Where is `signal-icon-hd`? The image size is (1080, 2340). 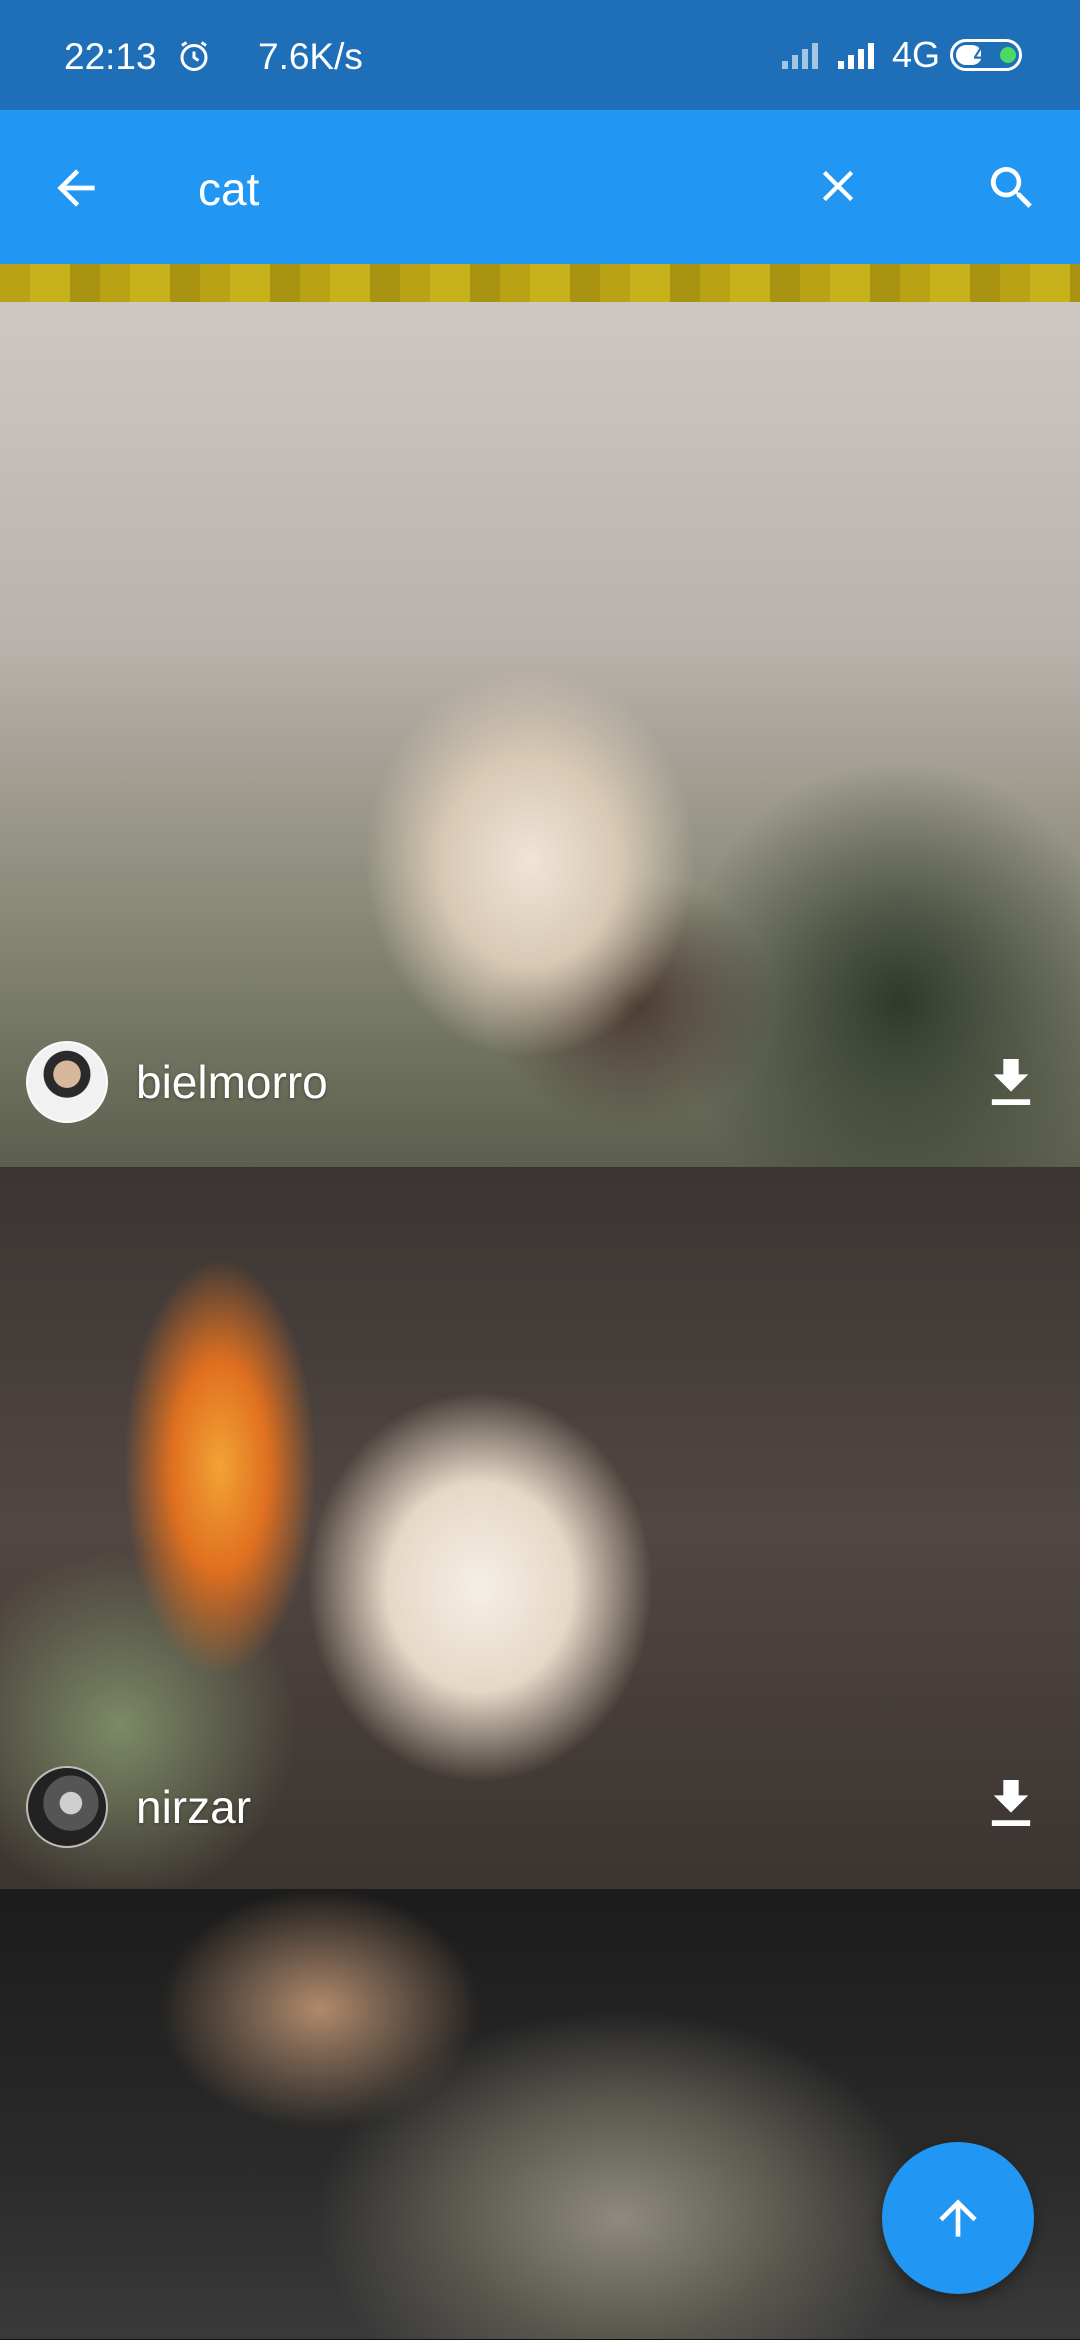 signal-icon-hd is located at coordinates (855, 56).